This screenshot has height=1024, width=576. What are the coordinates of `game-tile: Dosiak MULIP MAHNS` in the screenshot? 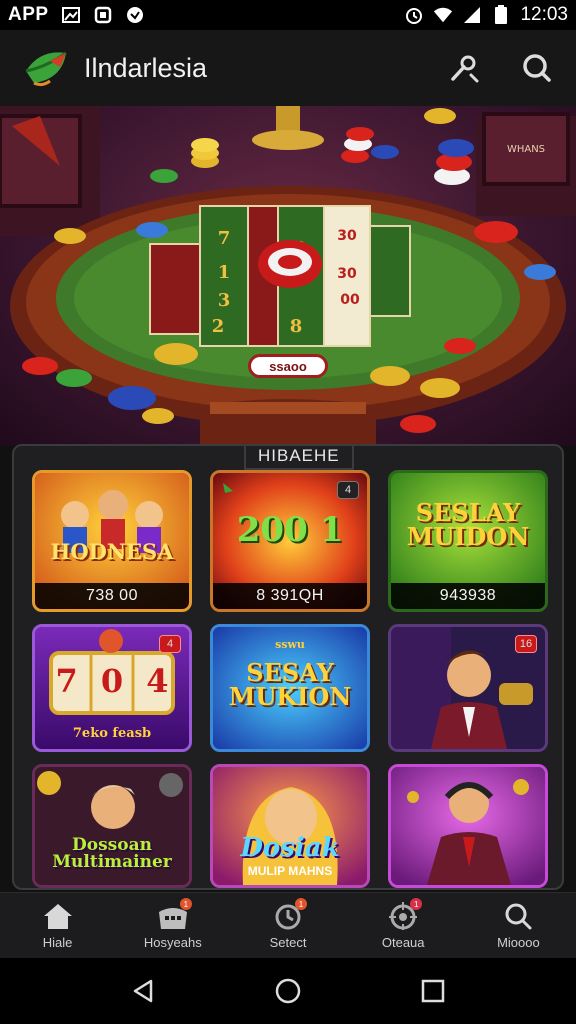 It's located at (290, 826).